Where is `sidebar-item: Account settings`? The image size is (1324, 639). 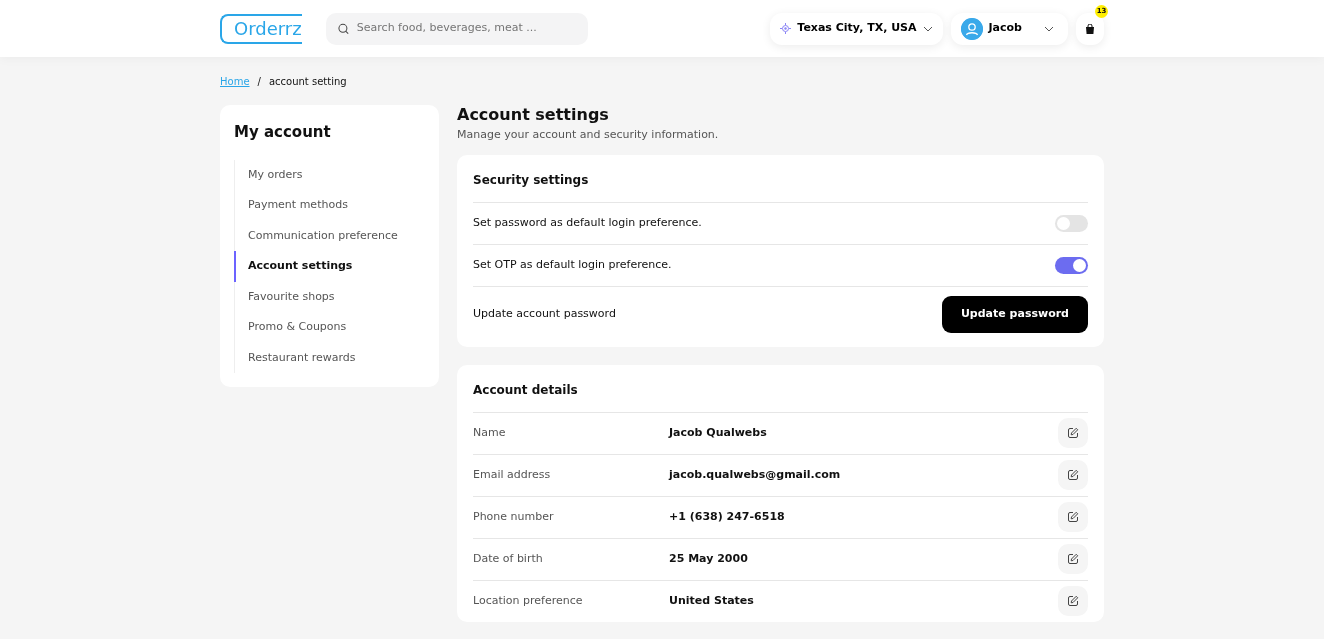
sidebar-item: Account settings is located at coordinates (329, 266).